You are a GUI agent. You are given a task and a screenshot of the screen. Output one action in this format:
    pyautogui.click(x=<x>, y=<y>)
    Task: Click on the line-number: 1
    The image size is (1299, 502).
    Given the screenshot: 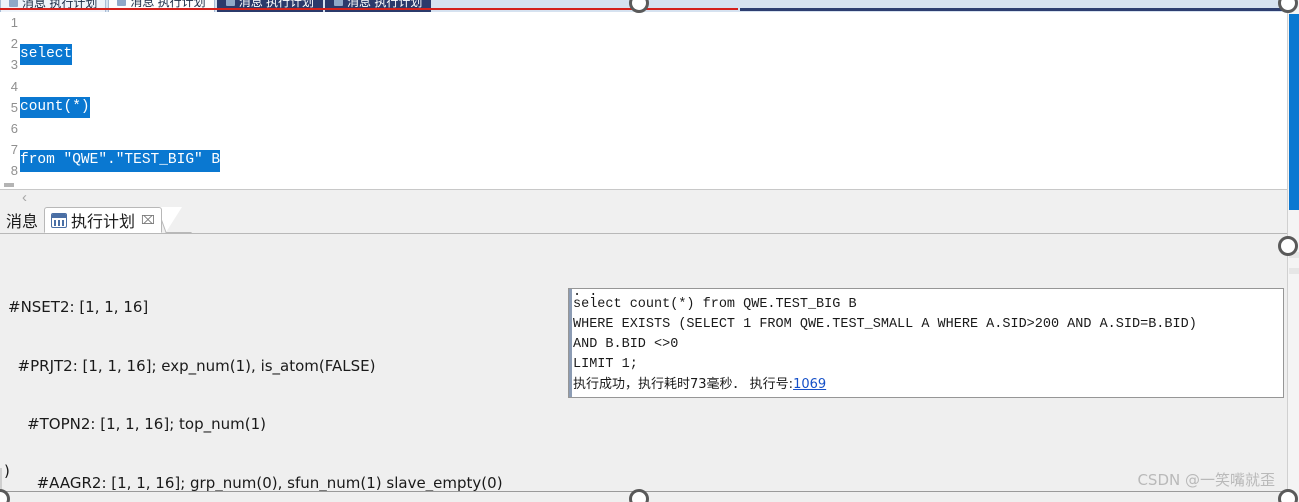 What is the action you would take?
    pyautogui.click(x=14, y=22)
    